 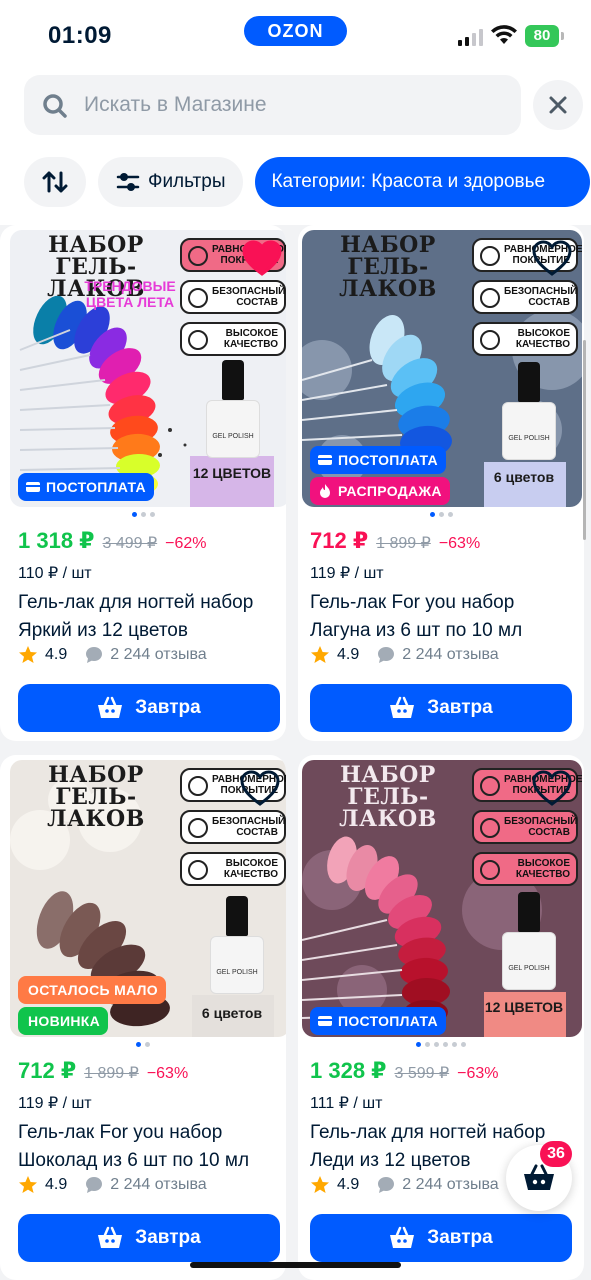 I want to click on price-row: 1 318 ₽ 3 499 ₽ −62%, so click(x=112, y=541).